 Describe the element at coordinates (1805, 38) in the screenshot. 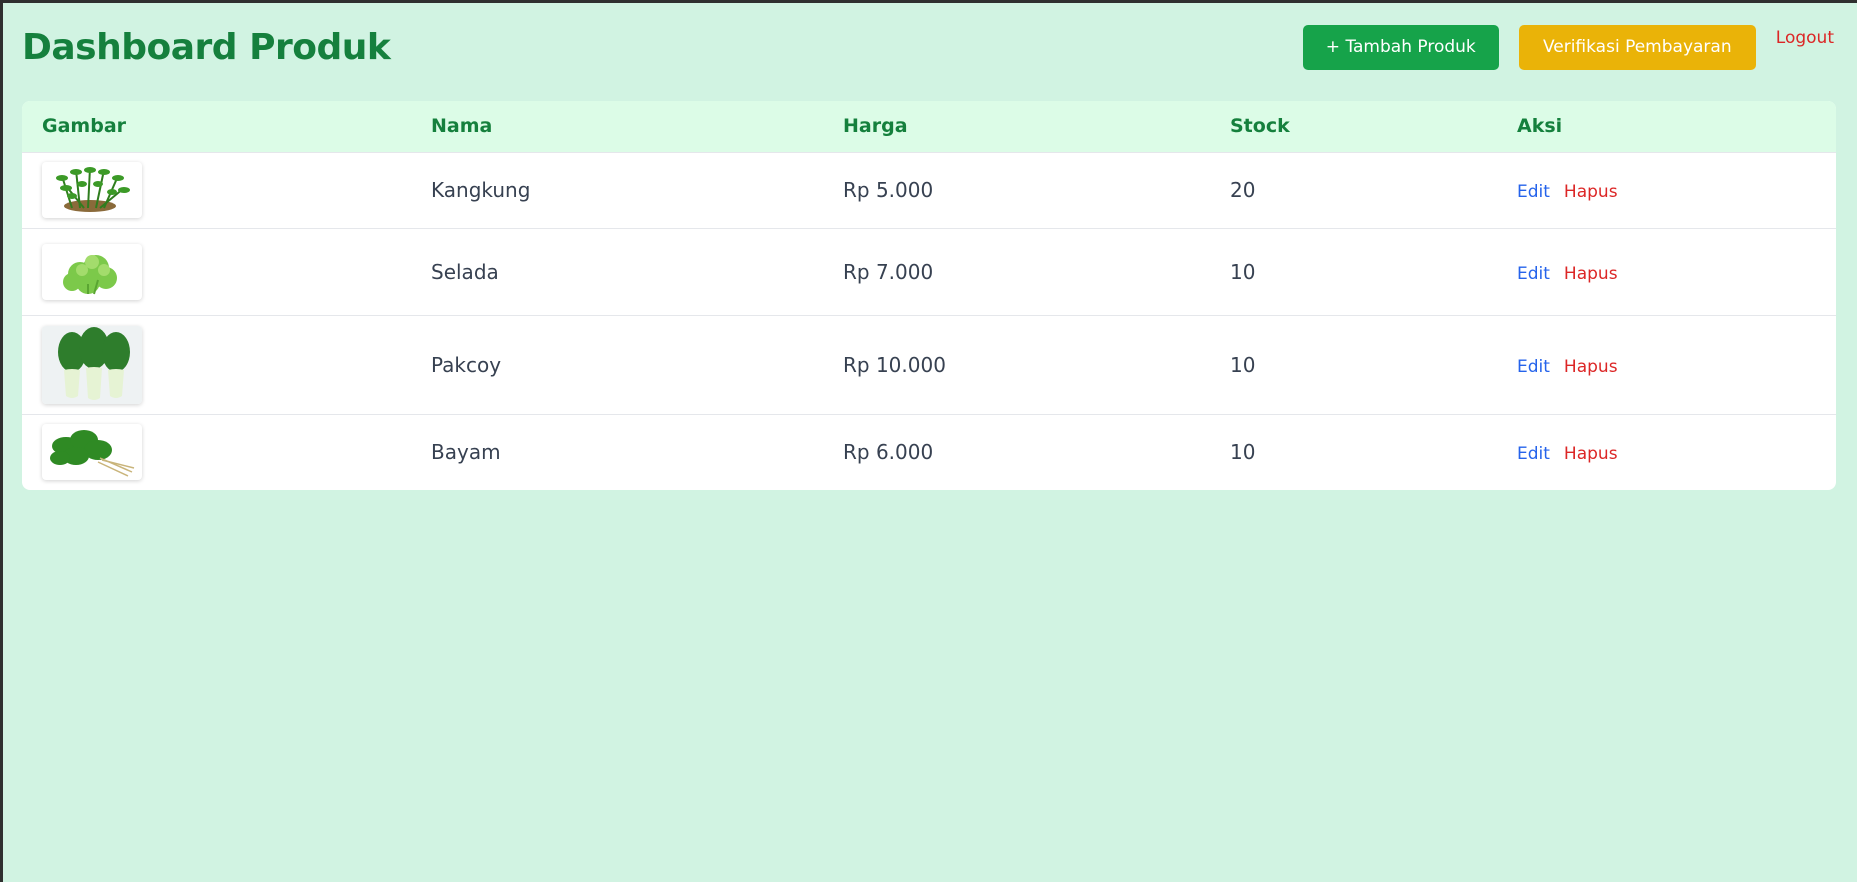

I see `logout-link: Logout` at that location.